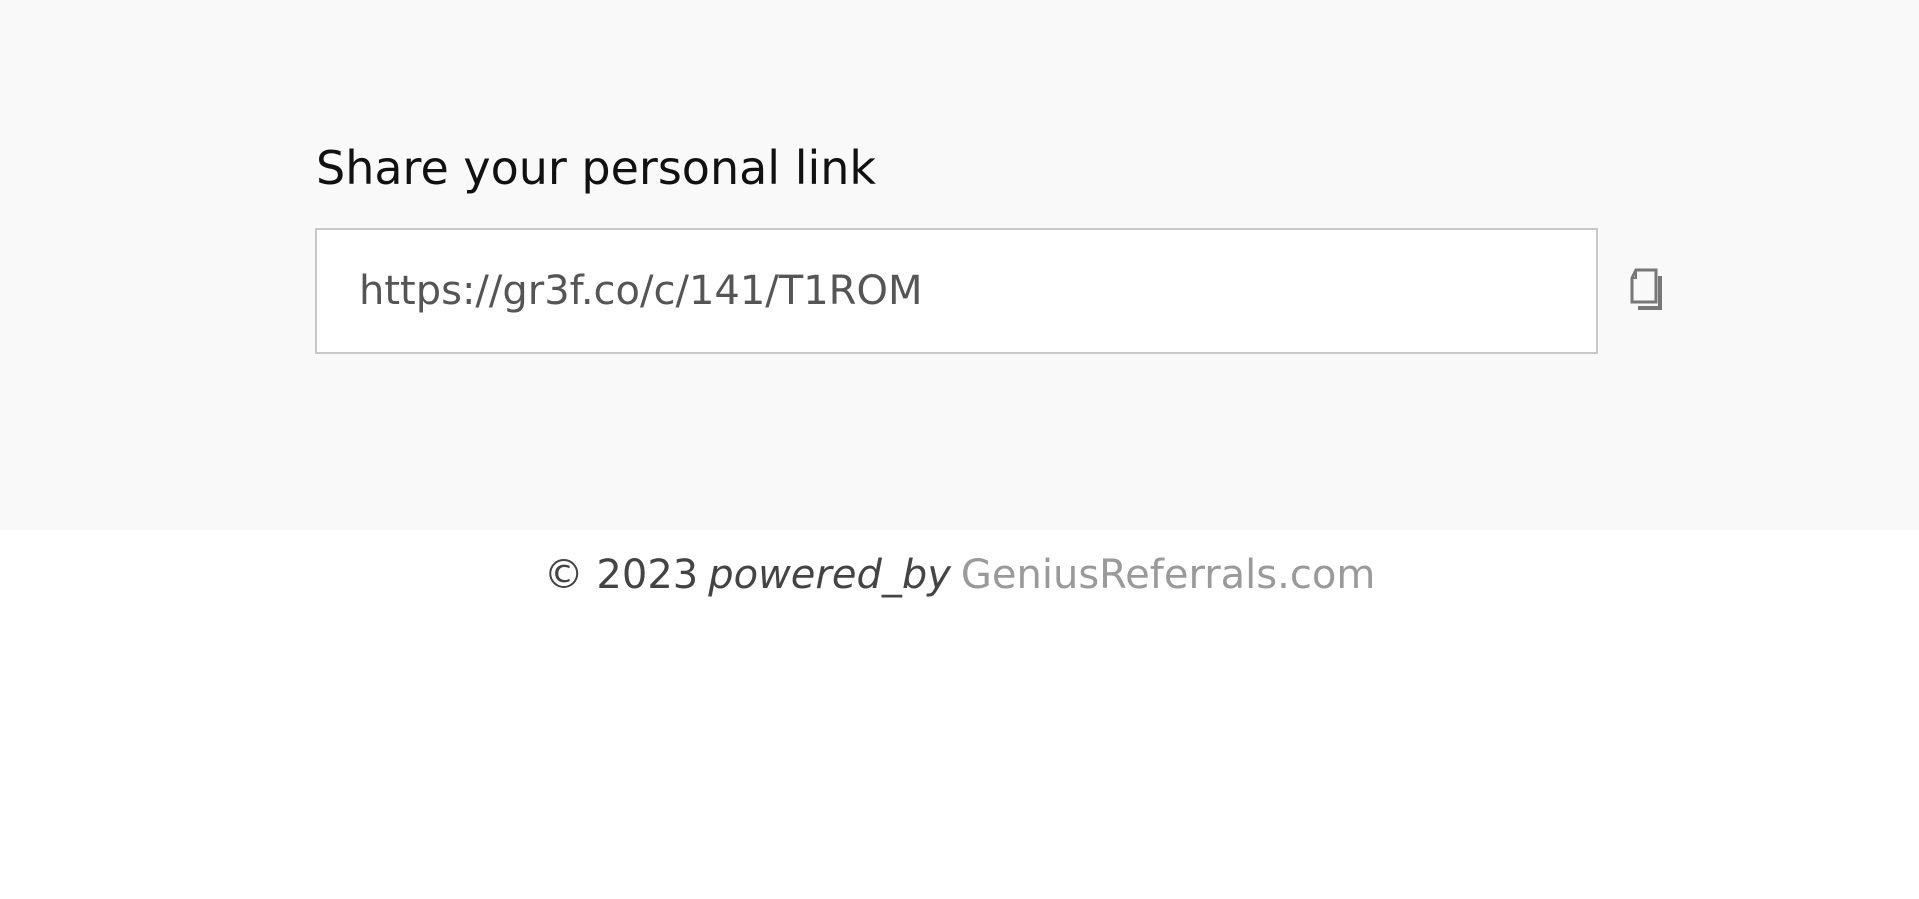  Describe the element at coordinates (829, 575) in the screenshot. I see `powered-by-text: powered_by` at that location.